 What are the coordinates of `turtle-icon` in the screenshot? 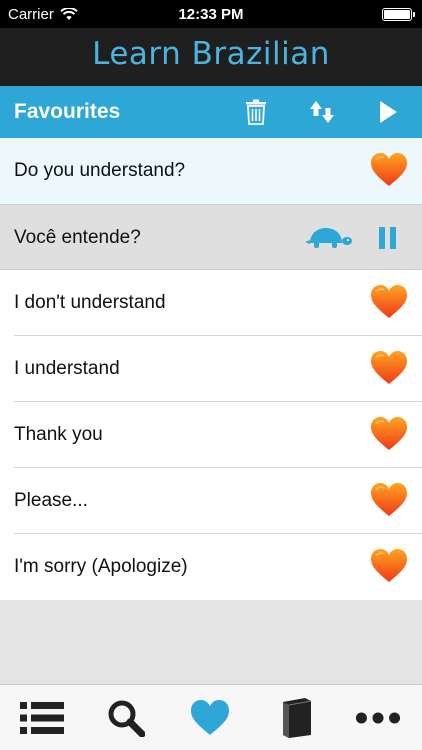 It's located at (328, 238).